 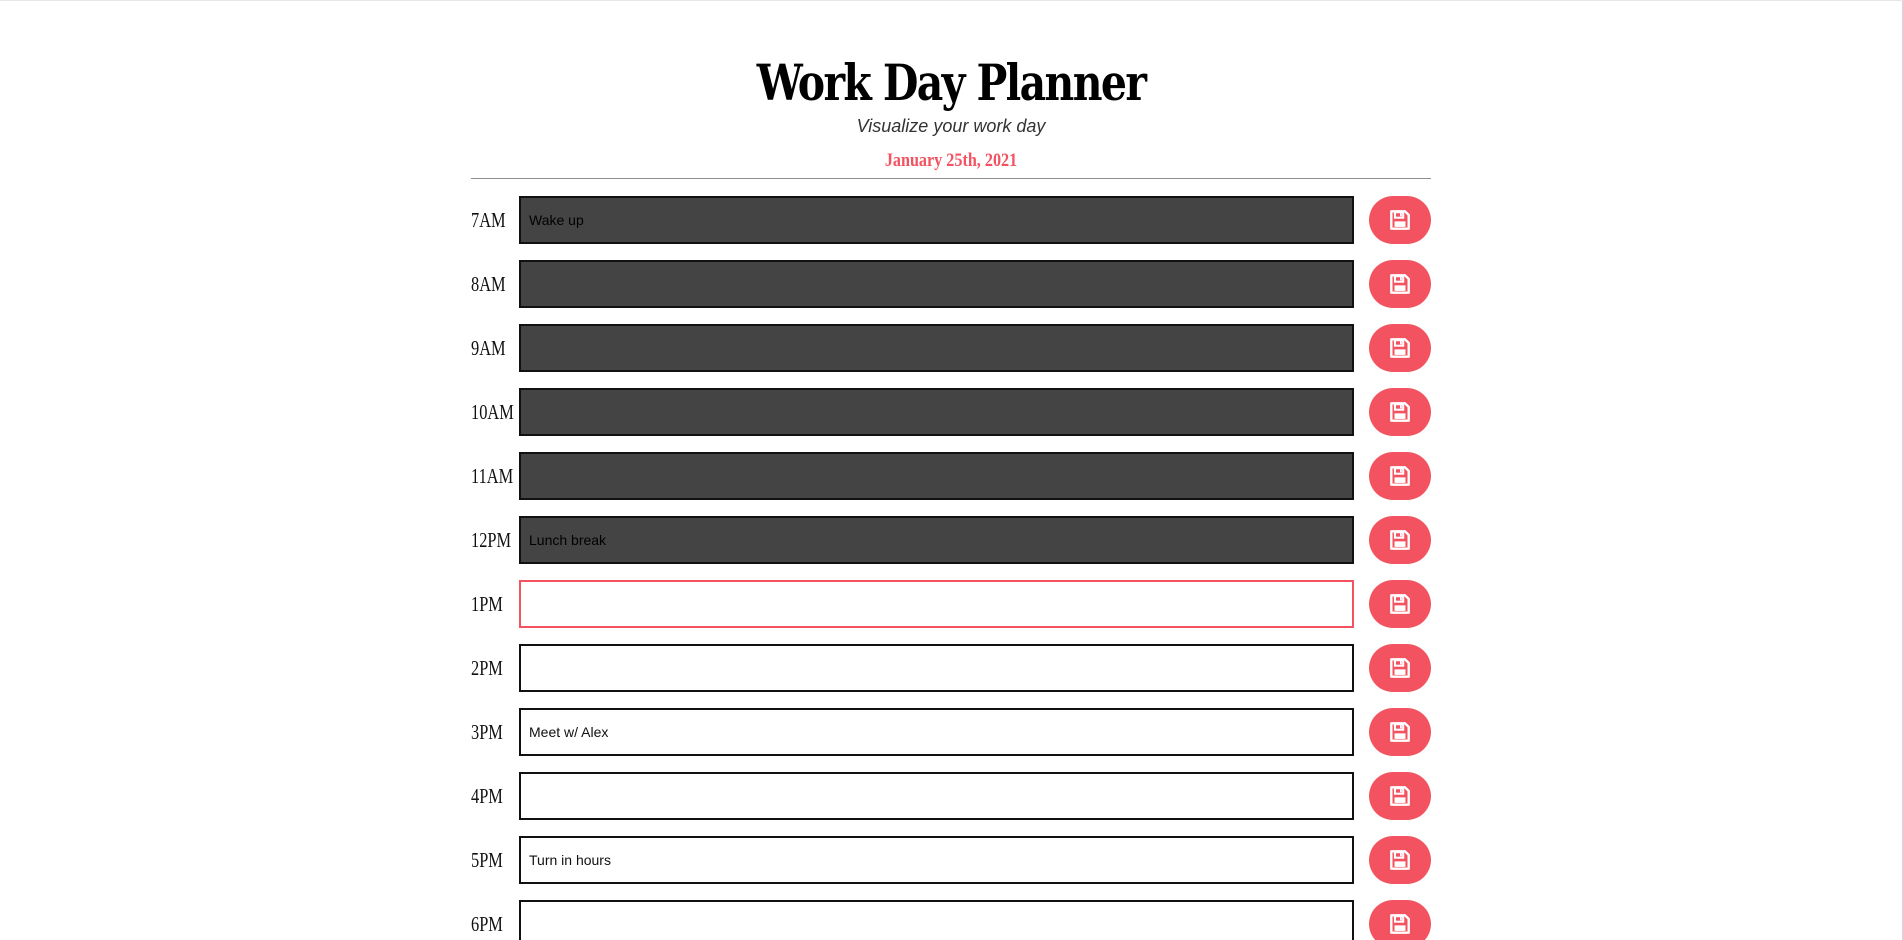 I want to click on hour-label: 4PM, so click(x=487, y=796).